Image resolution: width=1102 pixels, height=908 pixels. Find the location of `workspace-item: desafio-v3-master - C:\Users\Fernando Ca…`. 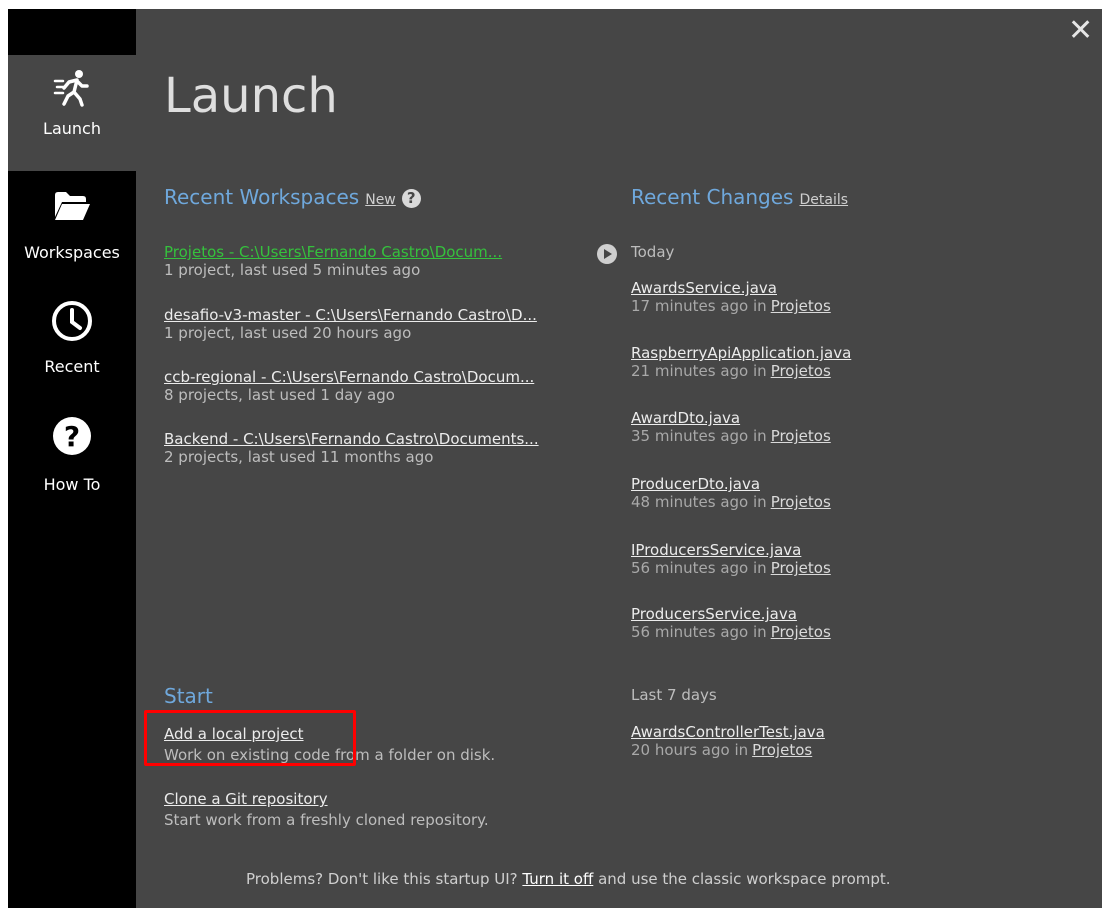

workspace-item: desafio-v3-master - C:\Users\Fernando Ca… is located at coordinates (392, 324).